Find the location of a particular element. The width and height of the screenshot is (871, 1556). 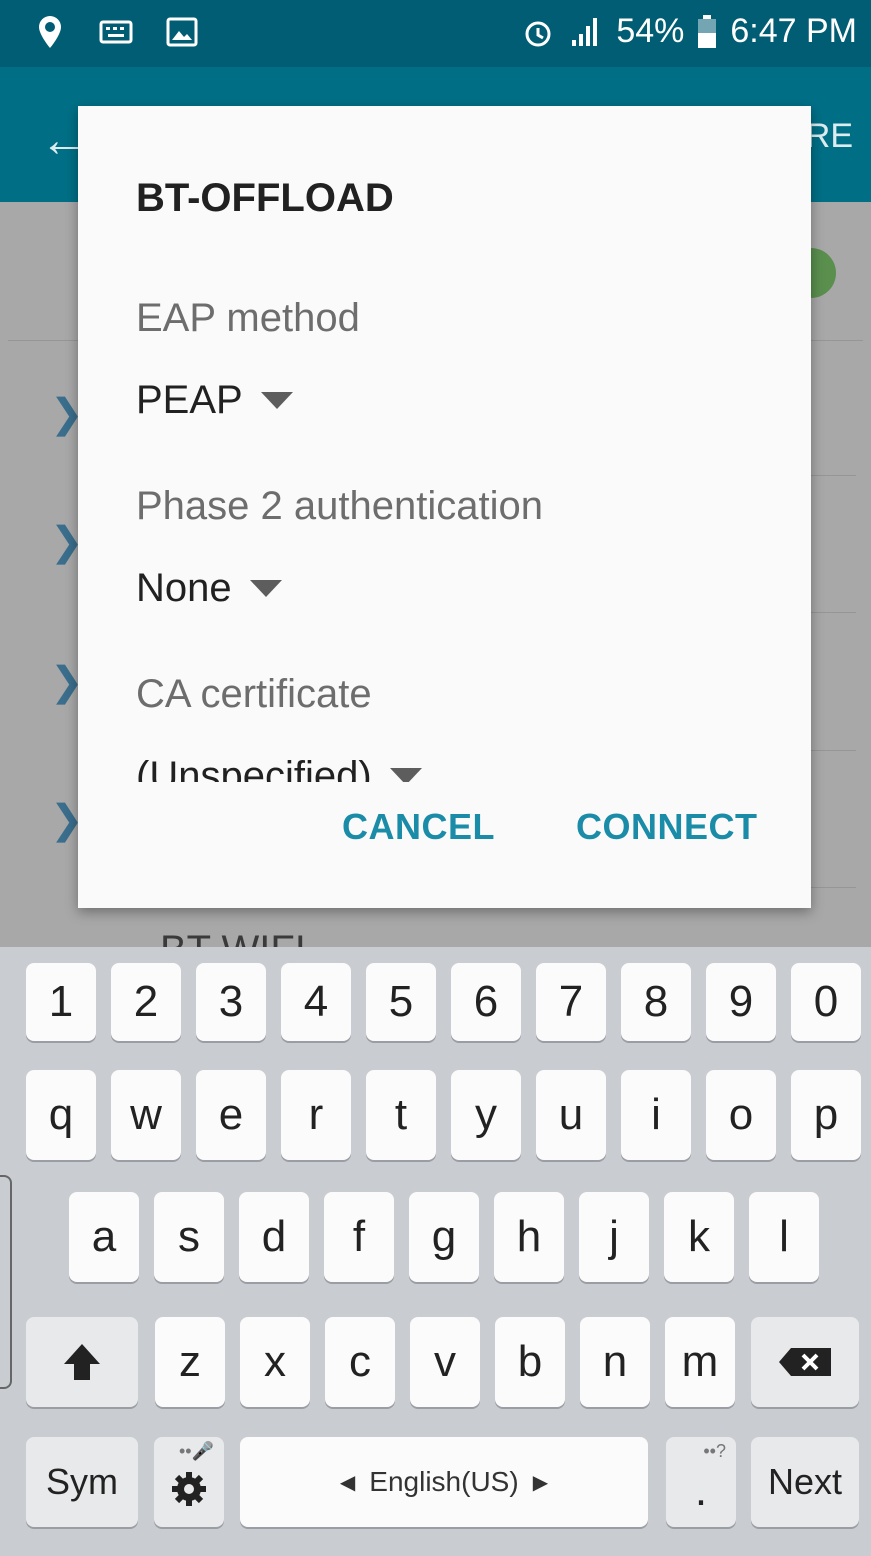

shift-arrow-icon is located at coordinates (82, 1362).